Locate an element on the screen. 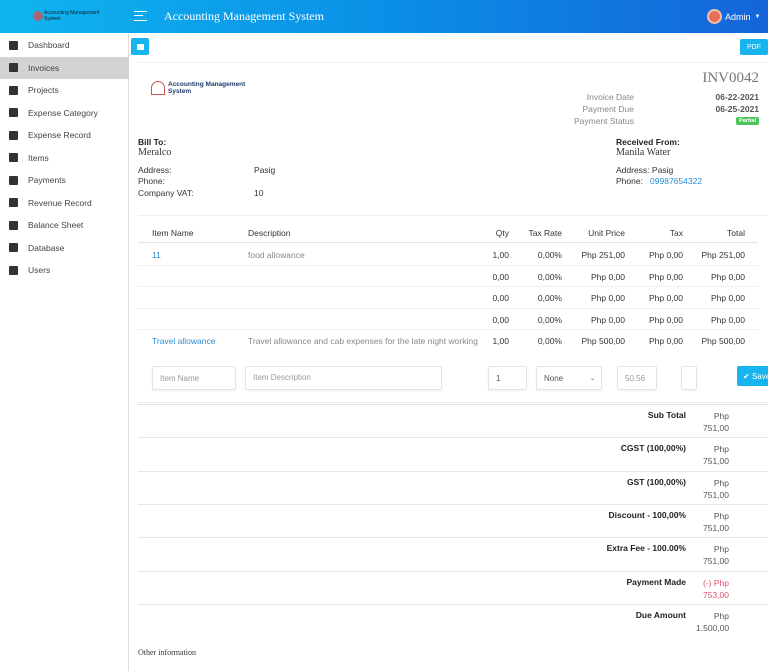 The height and width of the screenshot is (671, 768). received-from-phone: Phone: 09987654322 is located at coordinates (659, 181).